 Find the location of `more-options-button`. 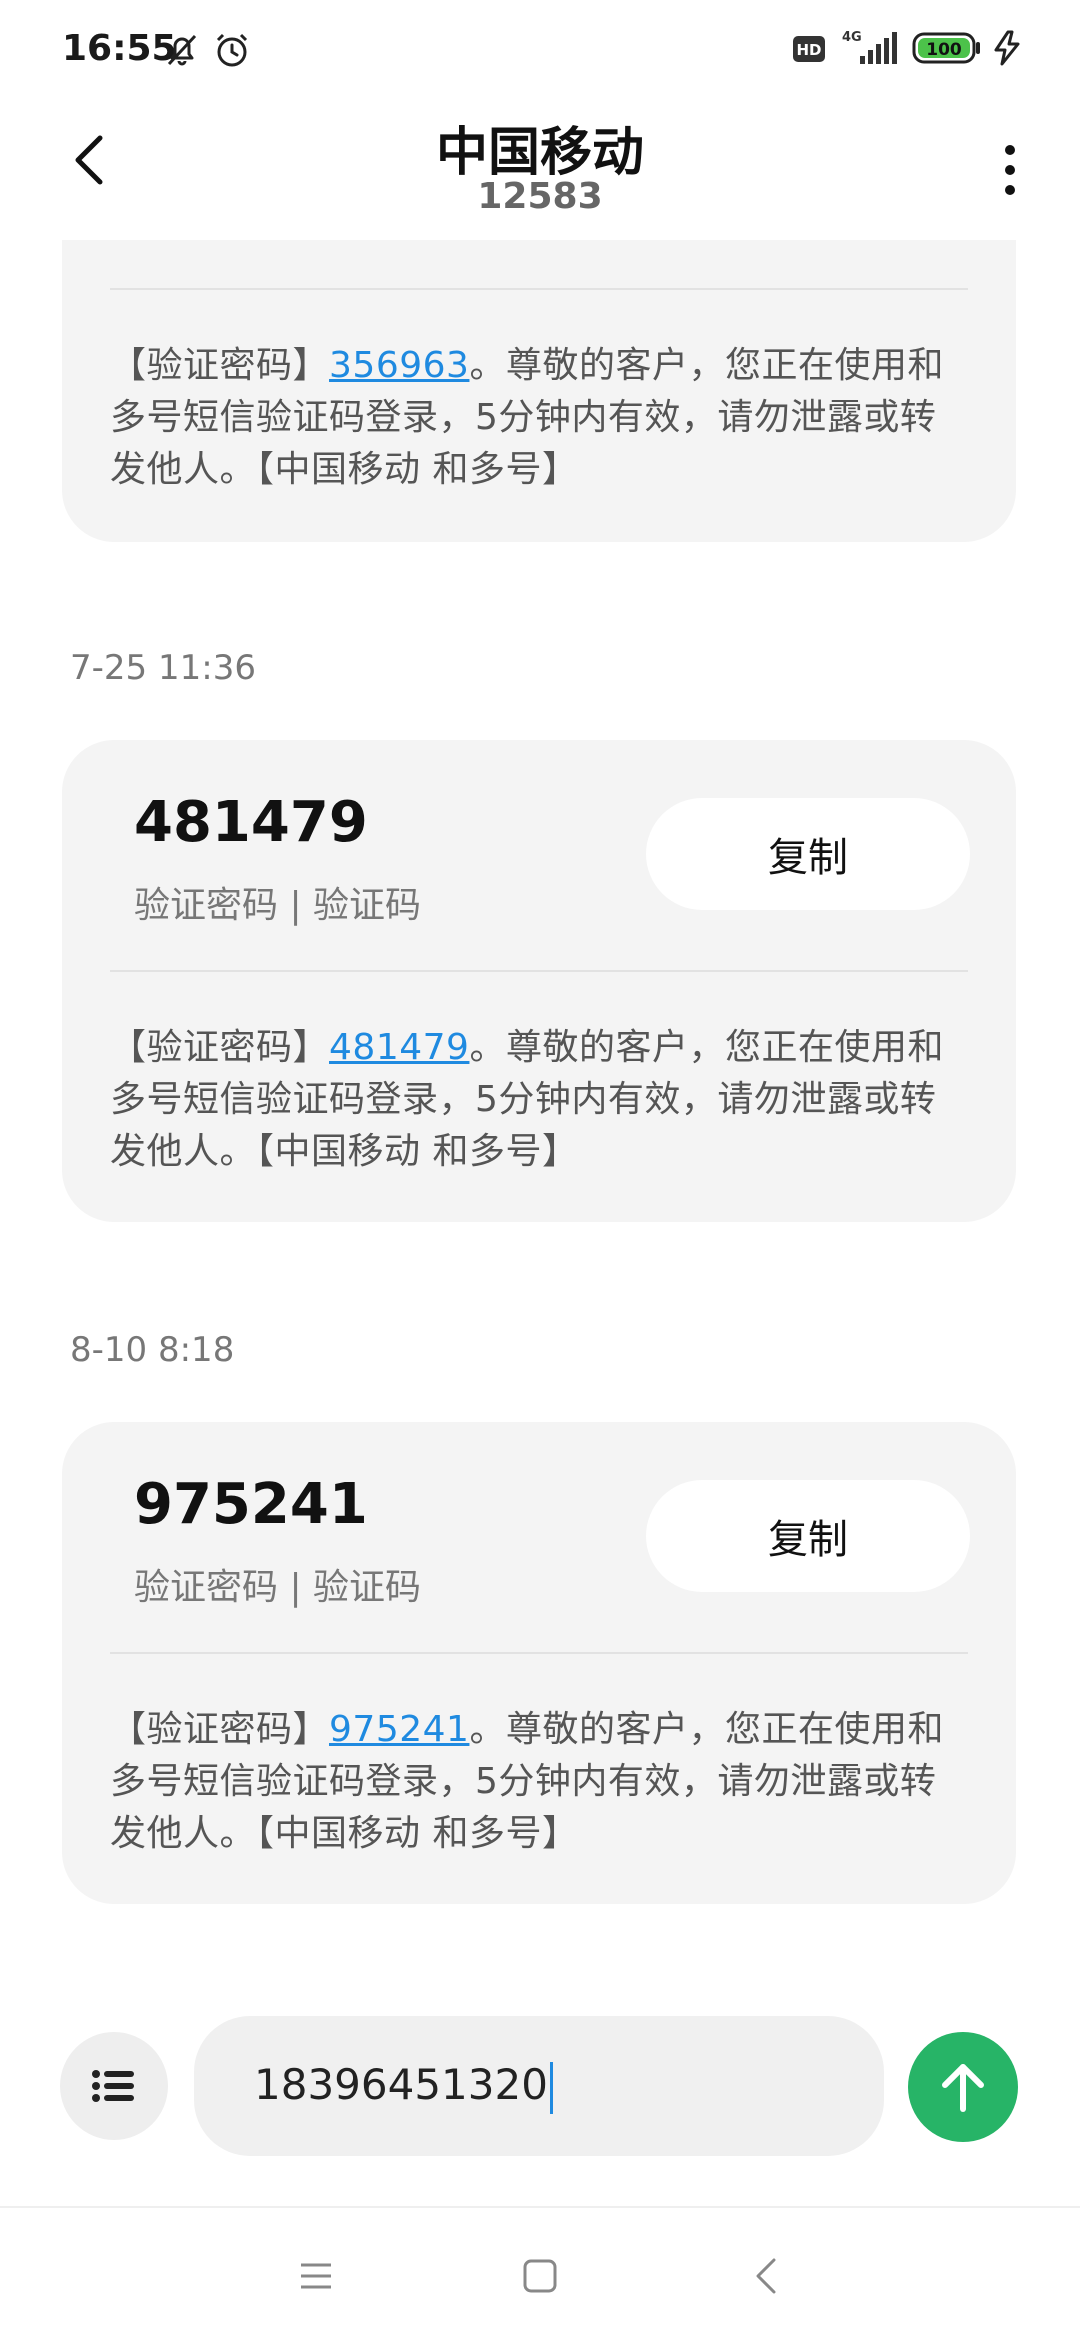

more-options-button is located at coordinates (1010, 170).